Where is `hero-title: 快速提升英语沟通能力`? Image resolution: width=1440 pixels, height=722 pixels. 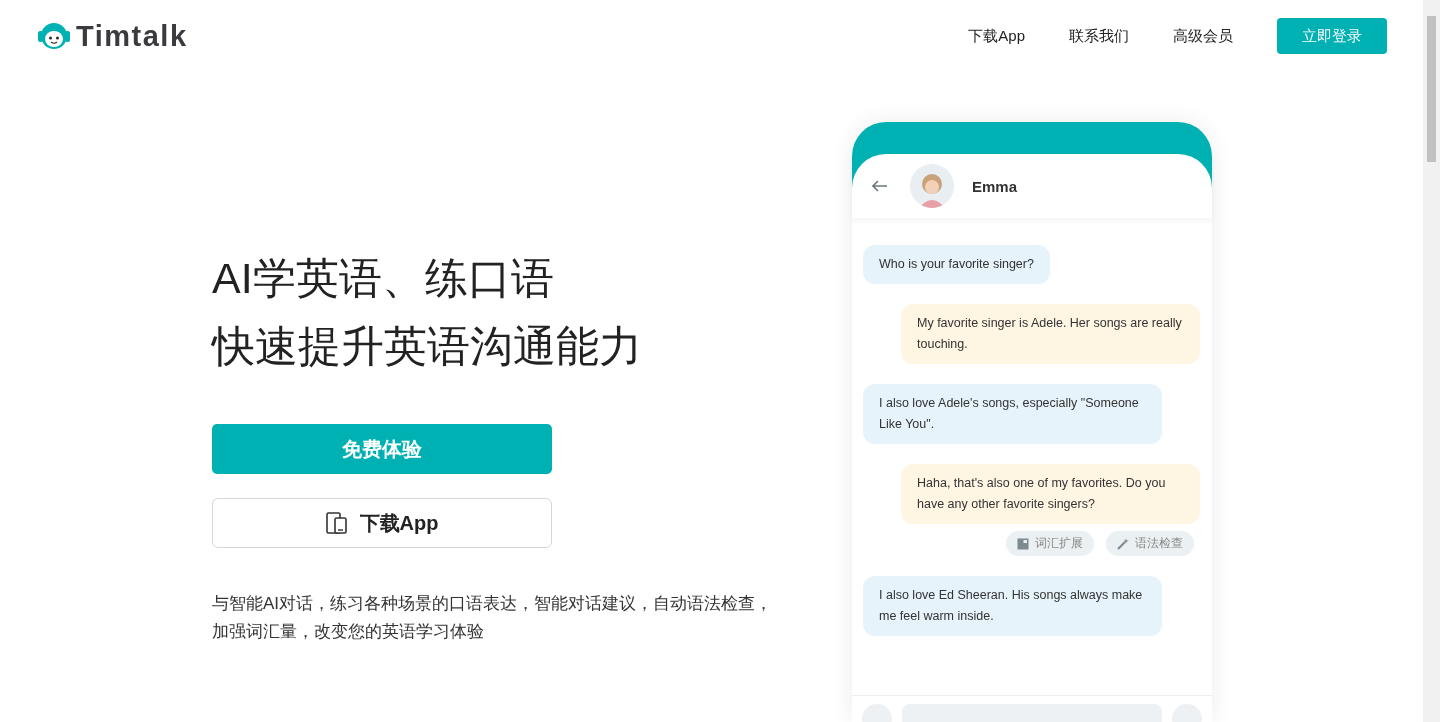
hero-title: 快速提升英语沟通能力 is located at coordinates (427, 346).